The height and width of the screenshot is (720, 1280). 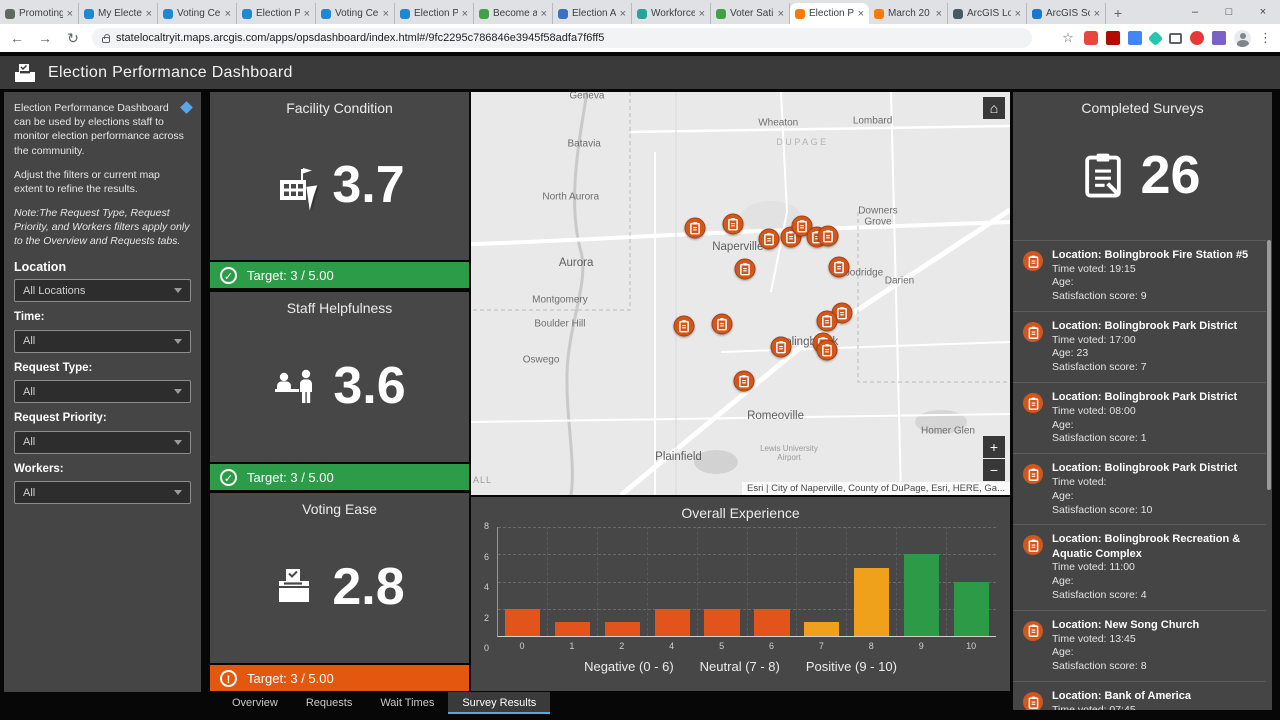 What do you see at coordinates (102, 442) in the screenshot?
I see `request-priority-filter-dropdown: All` at bounding box center [102, 442].